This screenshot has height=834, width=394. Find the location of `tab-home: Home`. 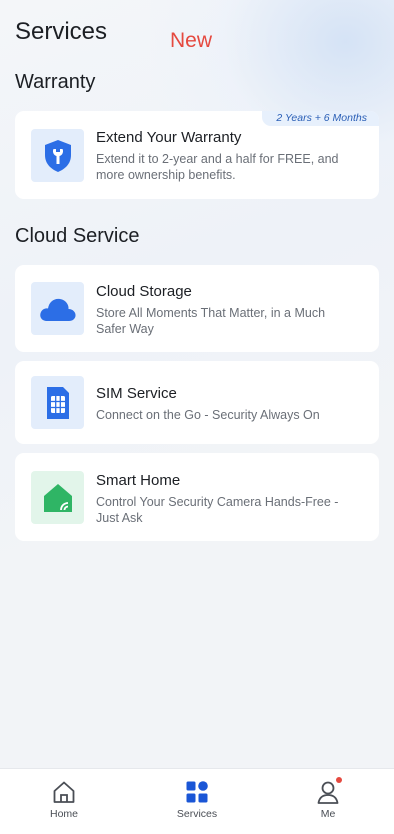

tab-home: Home is located at coordinates (64, 801).